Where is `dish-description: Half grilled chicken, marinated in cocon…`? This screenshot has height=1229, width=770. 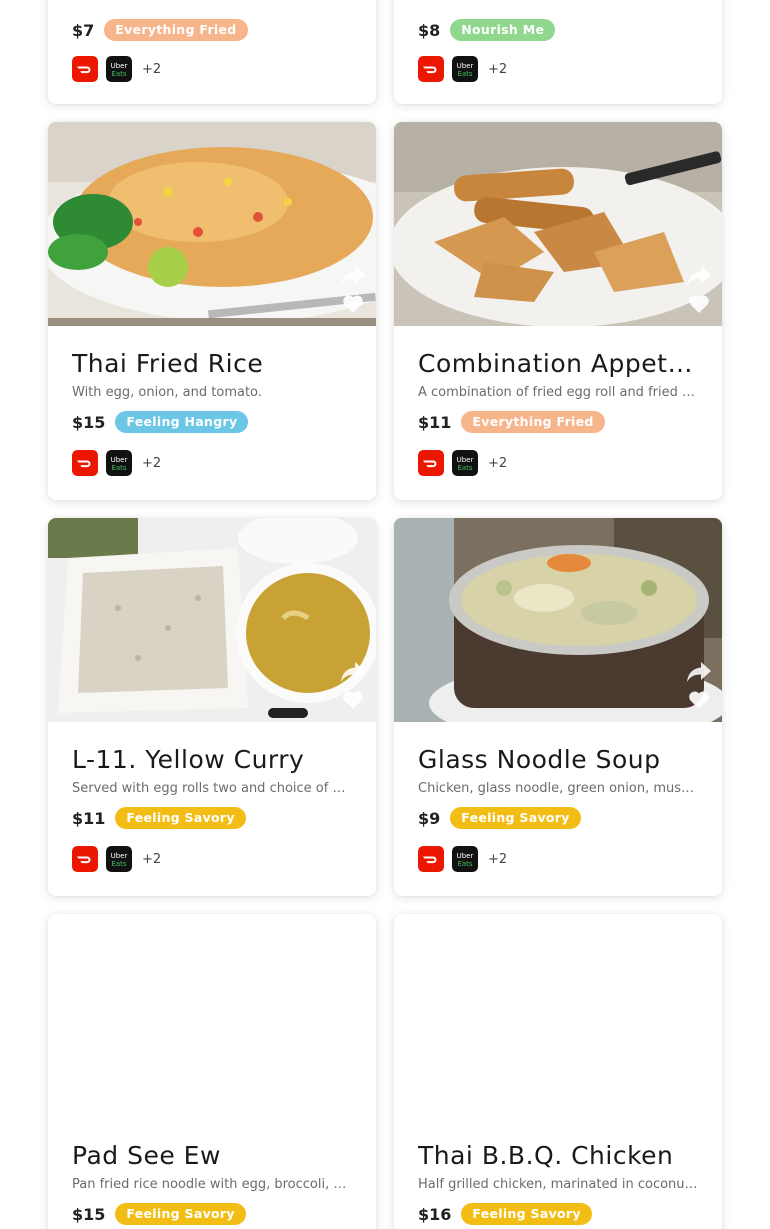 dish-description: Half grilled chicken, marinated in cocon… is located at coordinates (558, 1184).